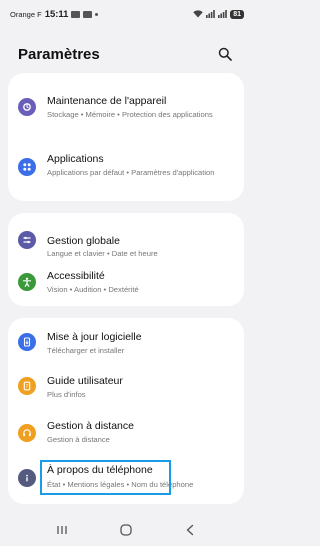  I want to click on carrier-label: Orange F, so click(26, 14).